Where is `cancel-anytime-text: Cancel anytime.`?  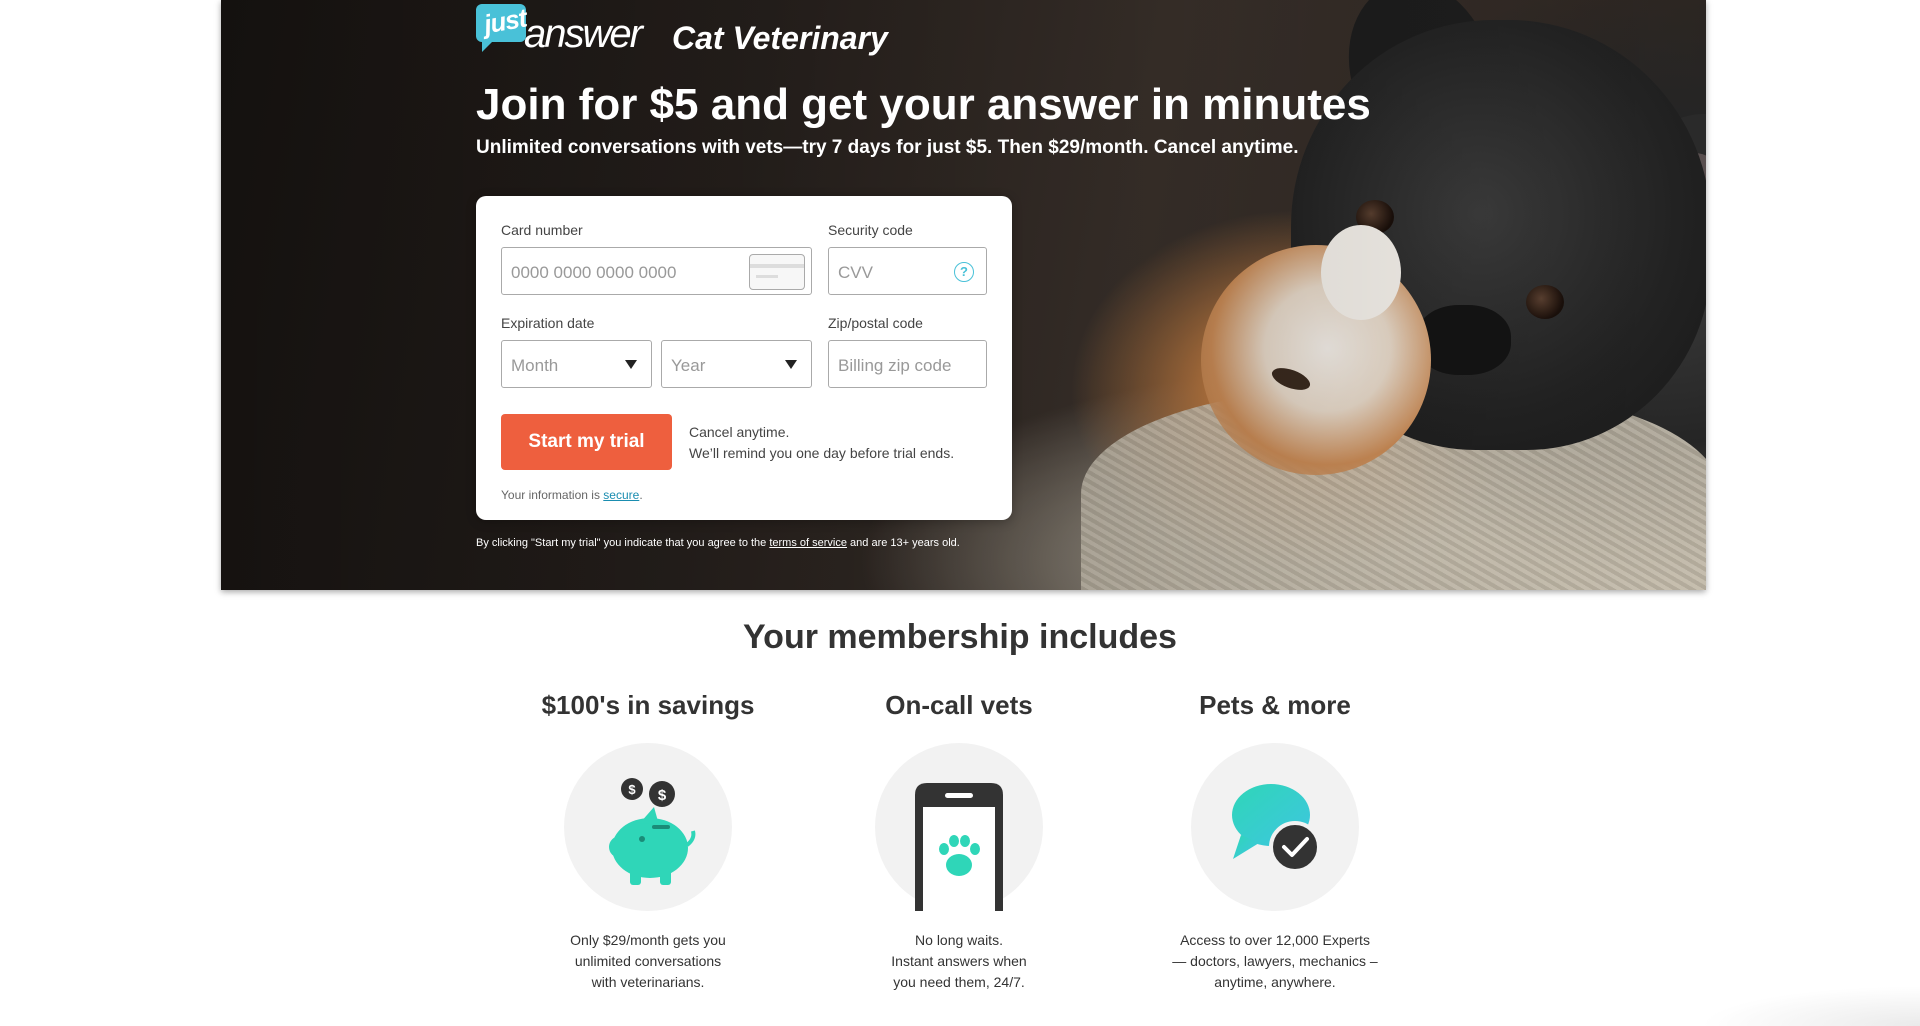
cancel-anytime-text: Cancel anytime. is located at coordinates (739, 432).